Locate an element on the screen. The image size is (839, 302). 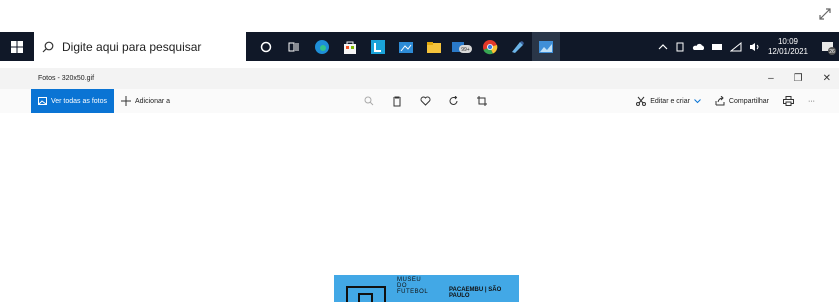
museum-logo-inner is located at coordinates (365, 297).